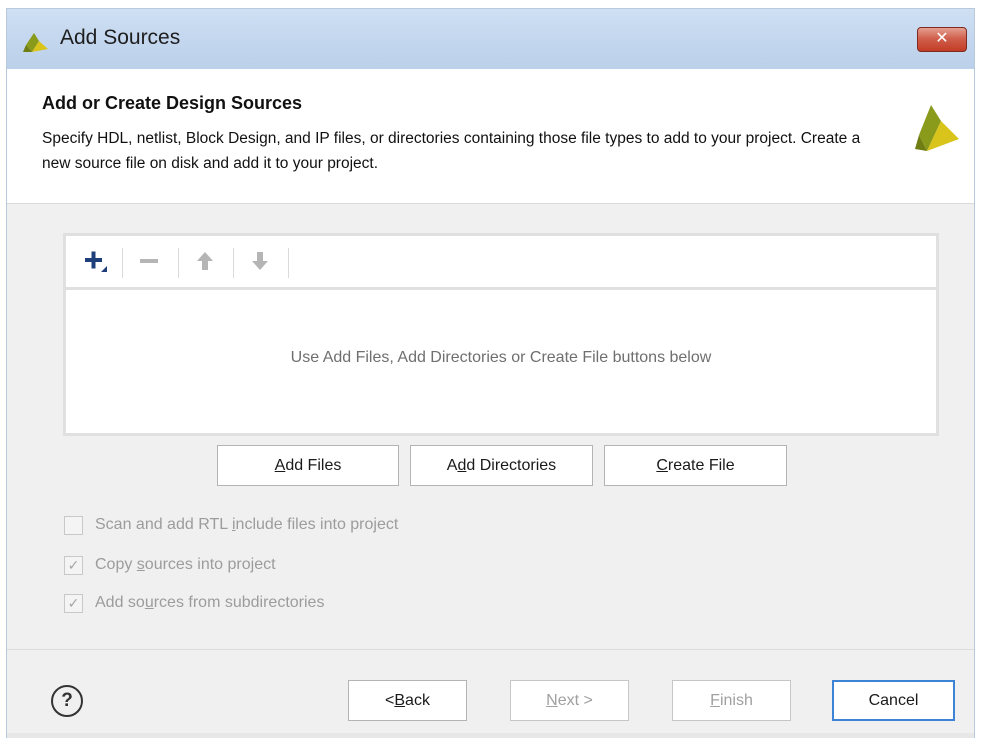 The height and width of the screenshot is (738, 981). What do you see at coordinates (417, 700) in the screenshot?
I see `button-label: ack` at bounding box center [417, 700].